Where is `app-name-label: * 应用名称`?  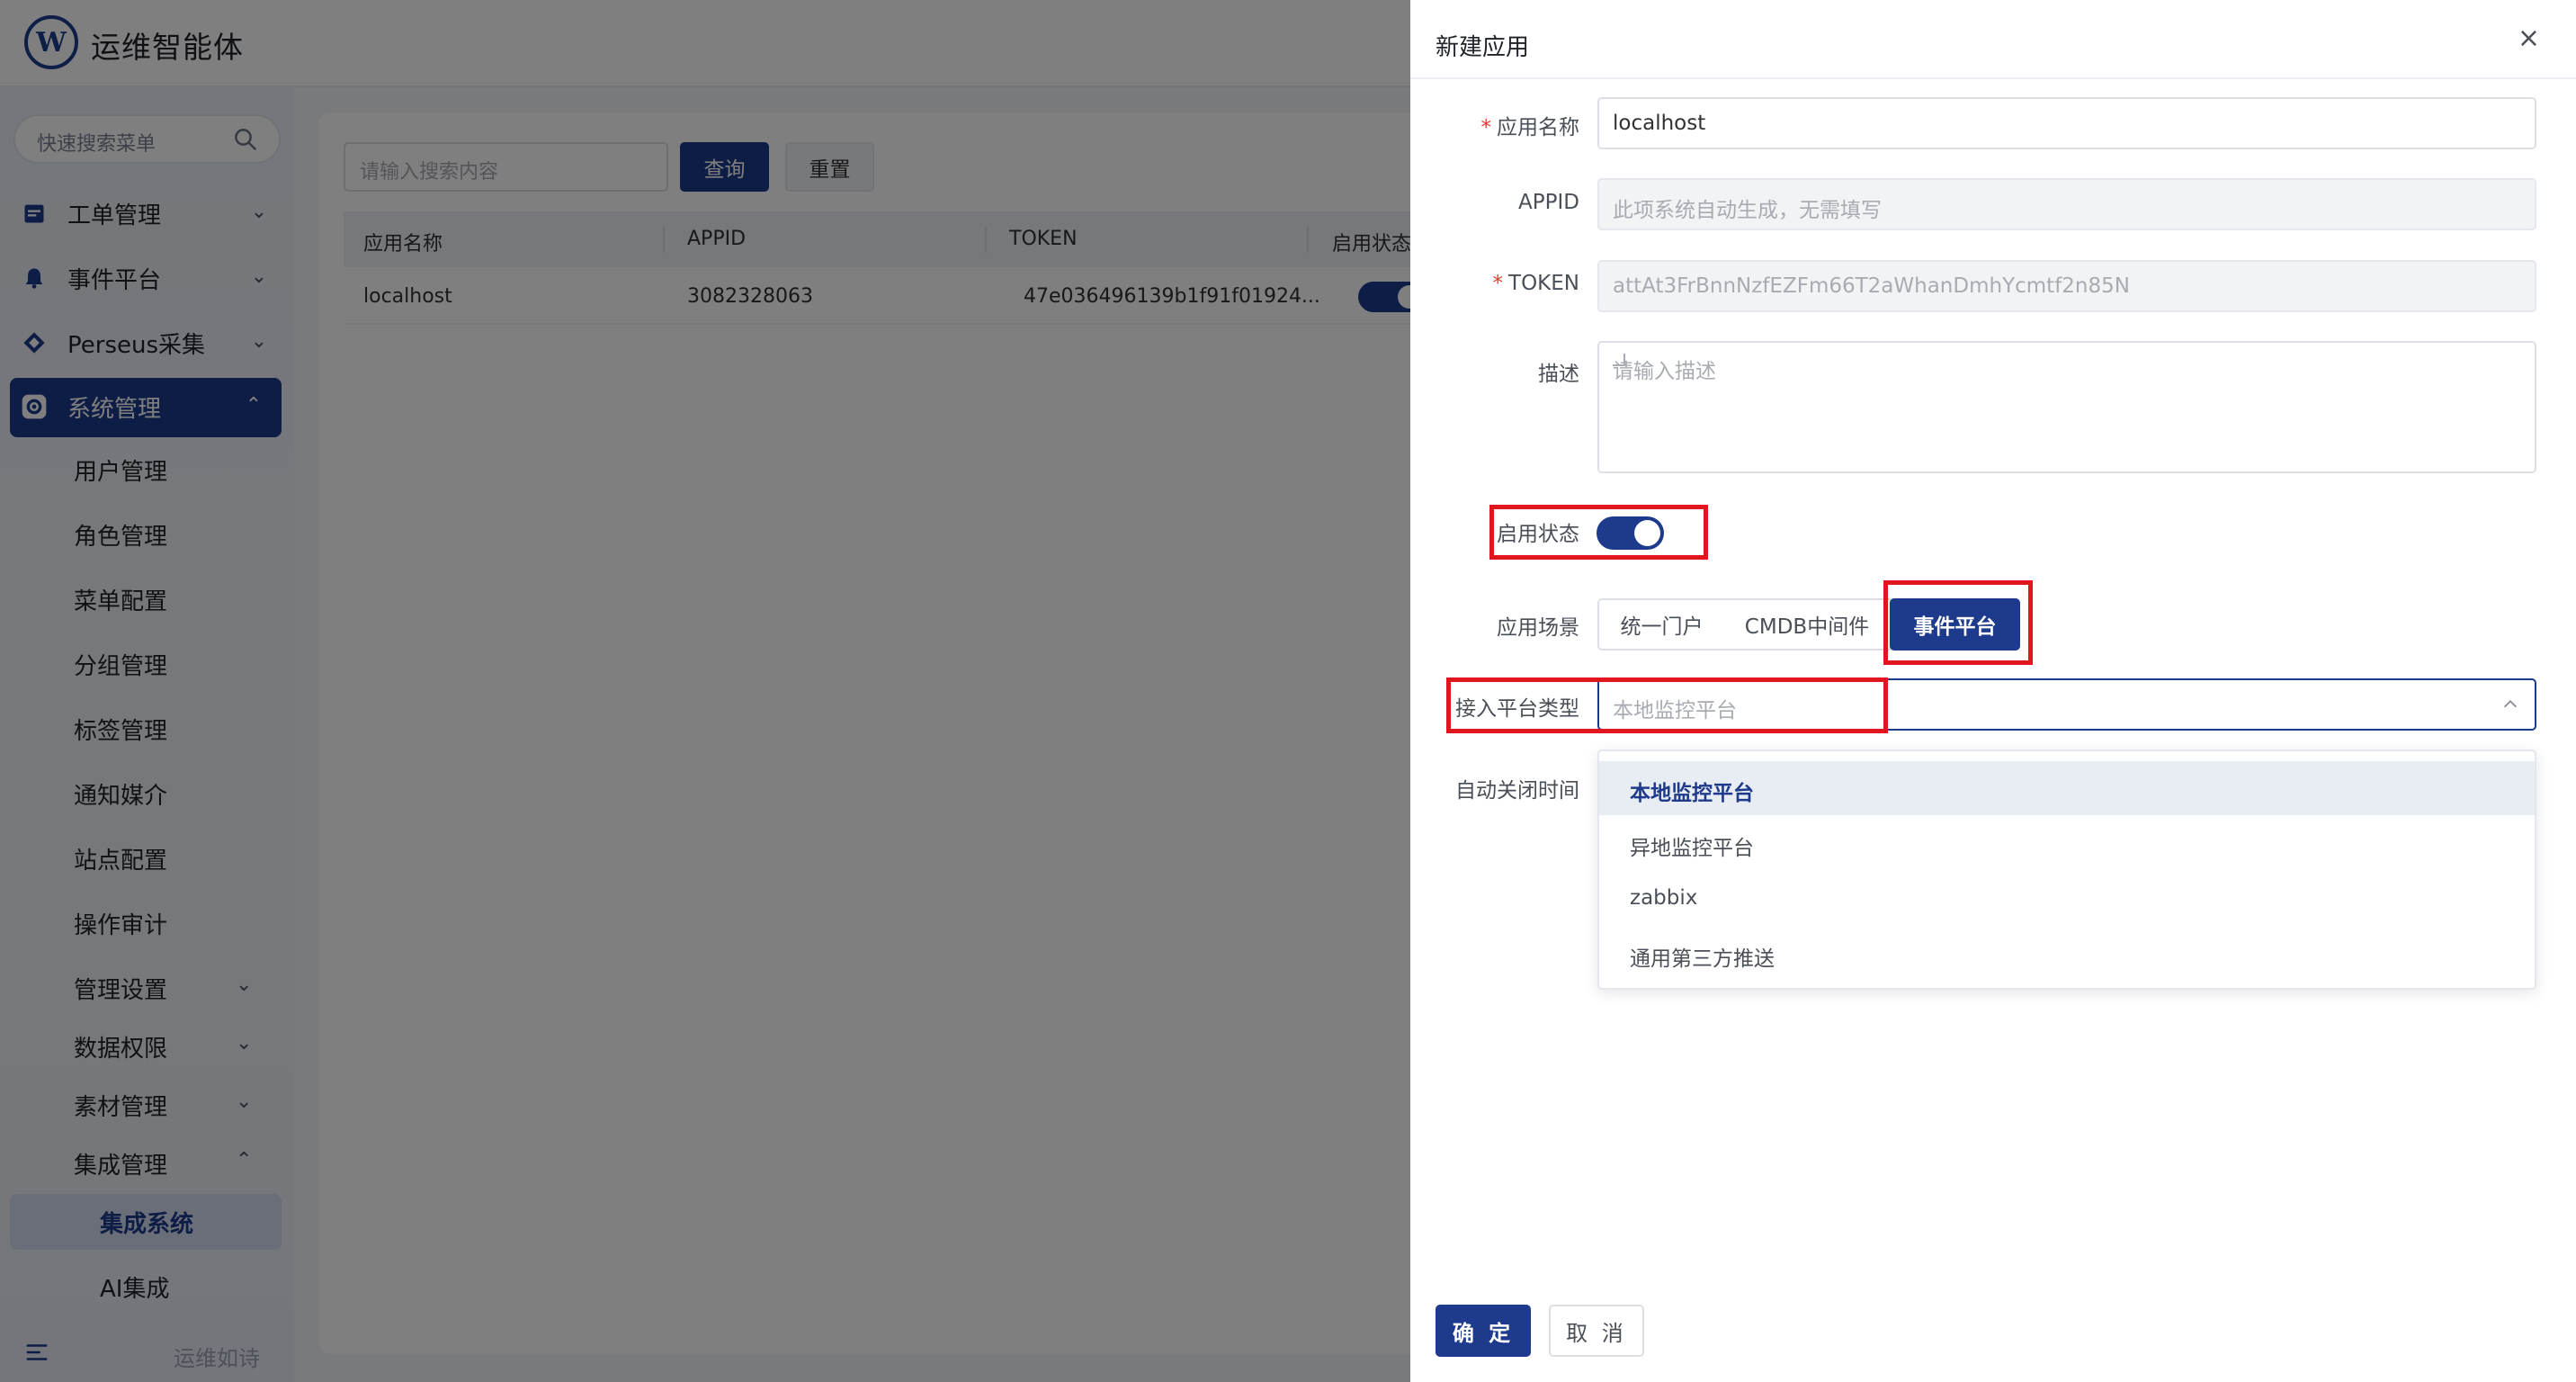
app-name-label: * 应用名称 is located at coordinates (1530, 128).